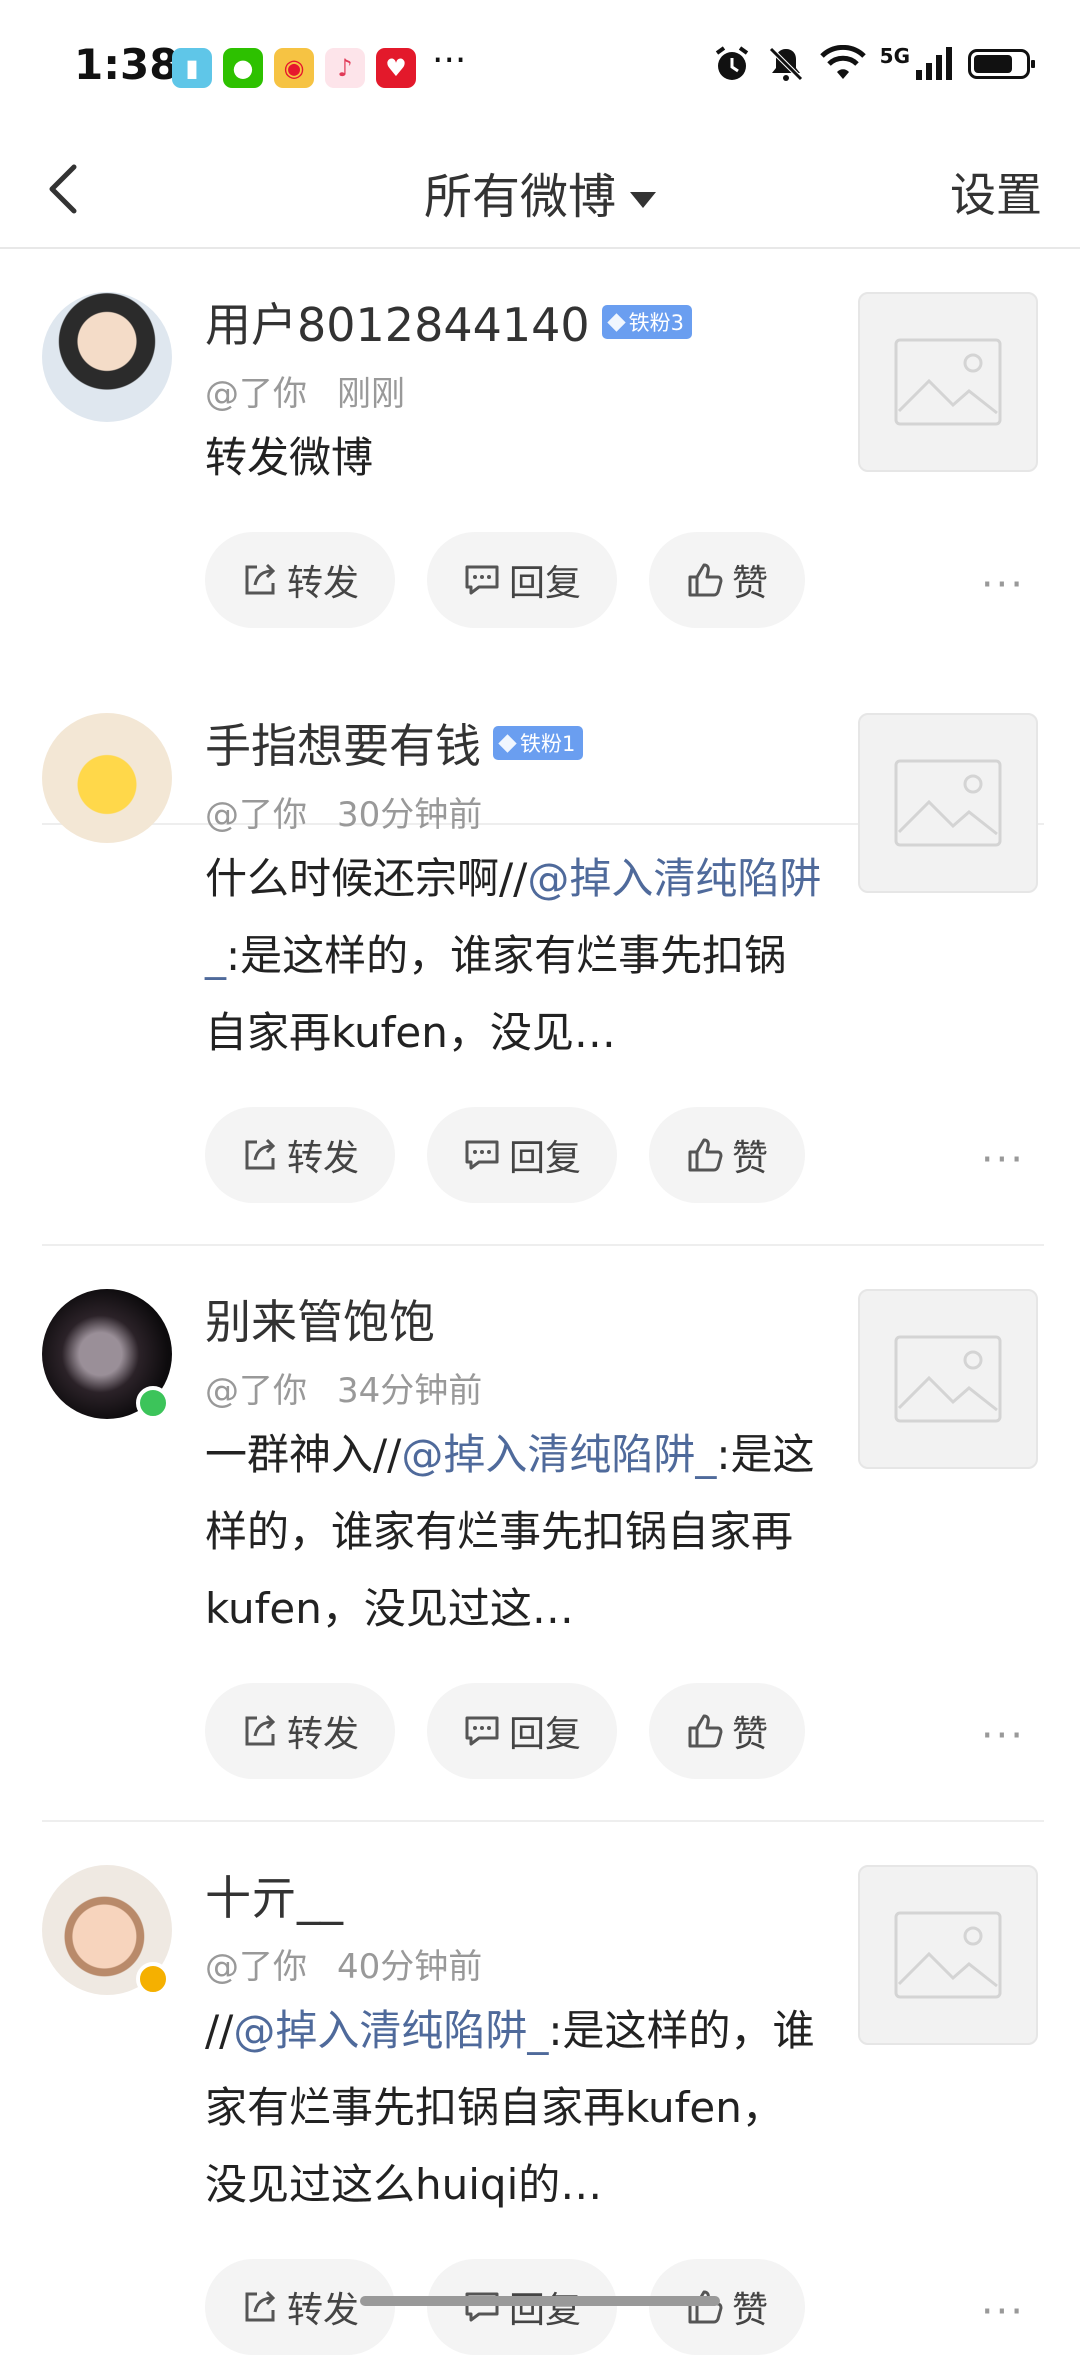 The width and height of the screenshot is (1080, 2355). I want to click on status-more: ···, so click(449, 60).